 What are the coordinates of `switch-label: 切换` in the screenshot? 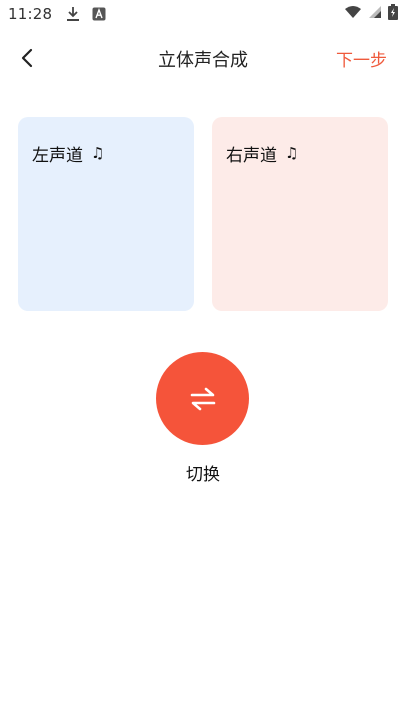 It's located at (203, 475).